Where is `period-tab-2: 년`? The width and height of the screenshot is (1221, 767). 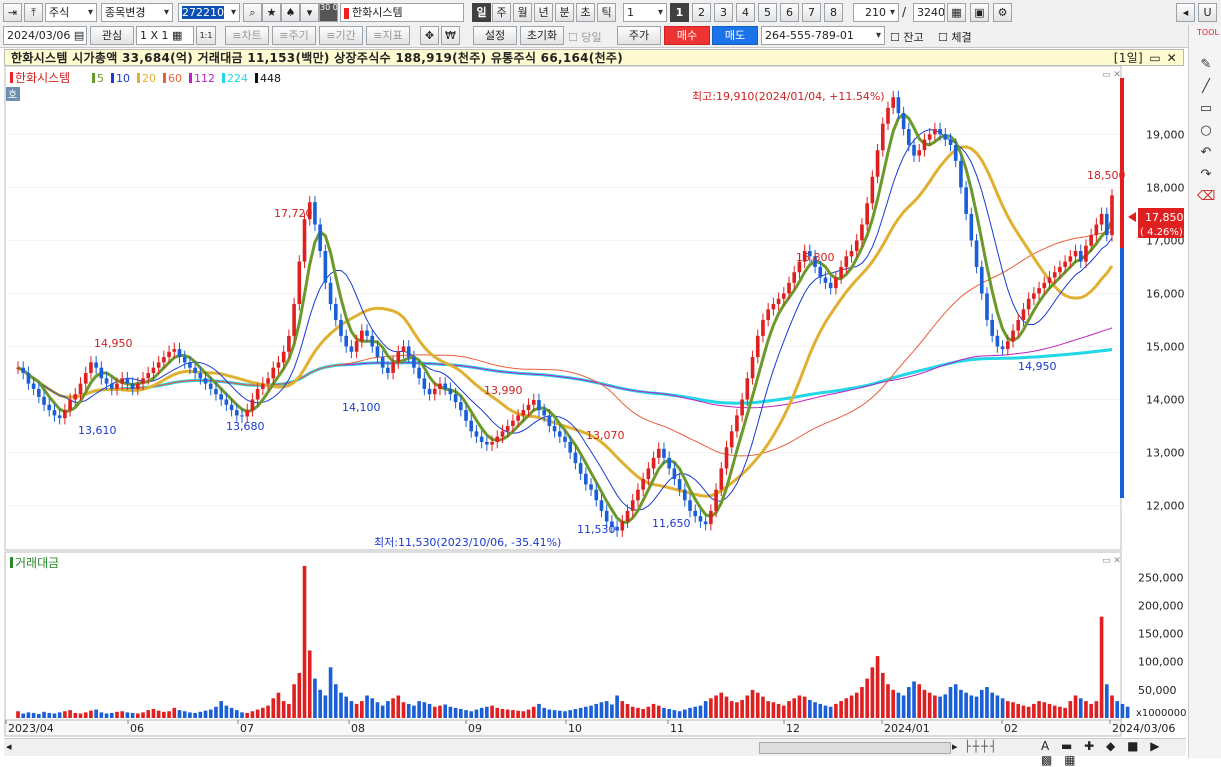 period-tab-2: 년 is located at coordinates (543, 12).